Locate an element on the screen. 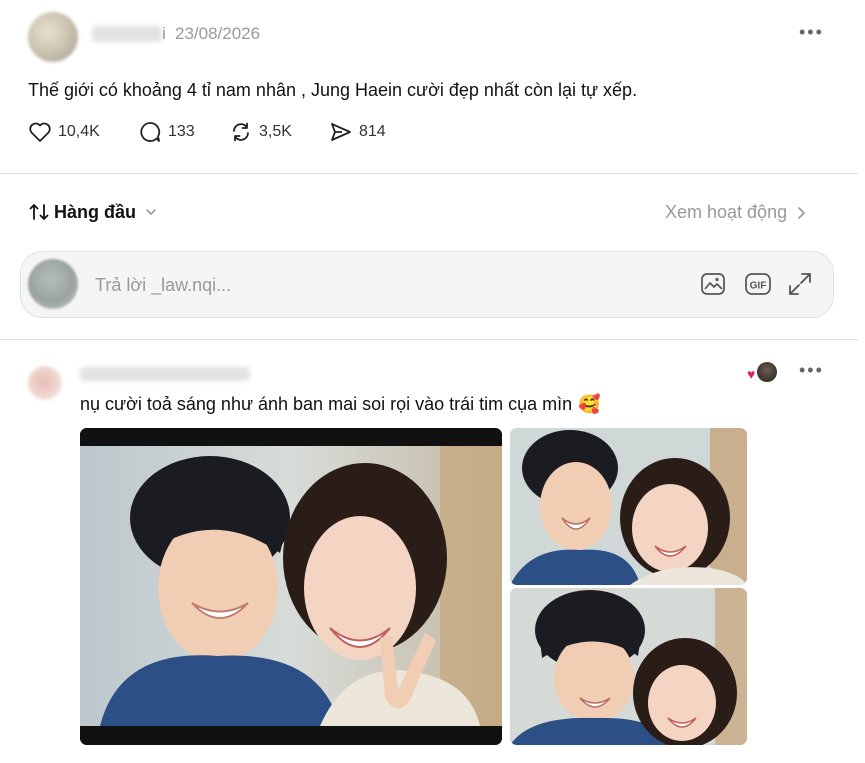  reply-more-icon: ••• is located at coordinates (811, 370).